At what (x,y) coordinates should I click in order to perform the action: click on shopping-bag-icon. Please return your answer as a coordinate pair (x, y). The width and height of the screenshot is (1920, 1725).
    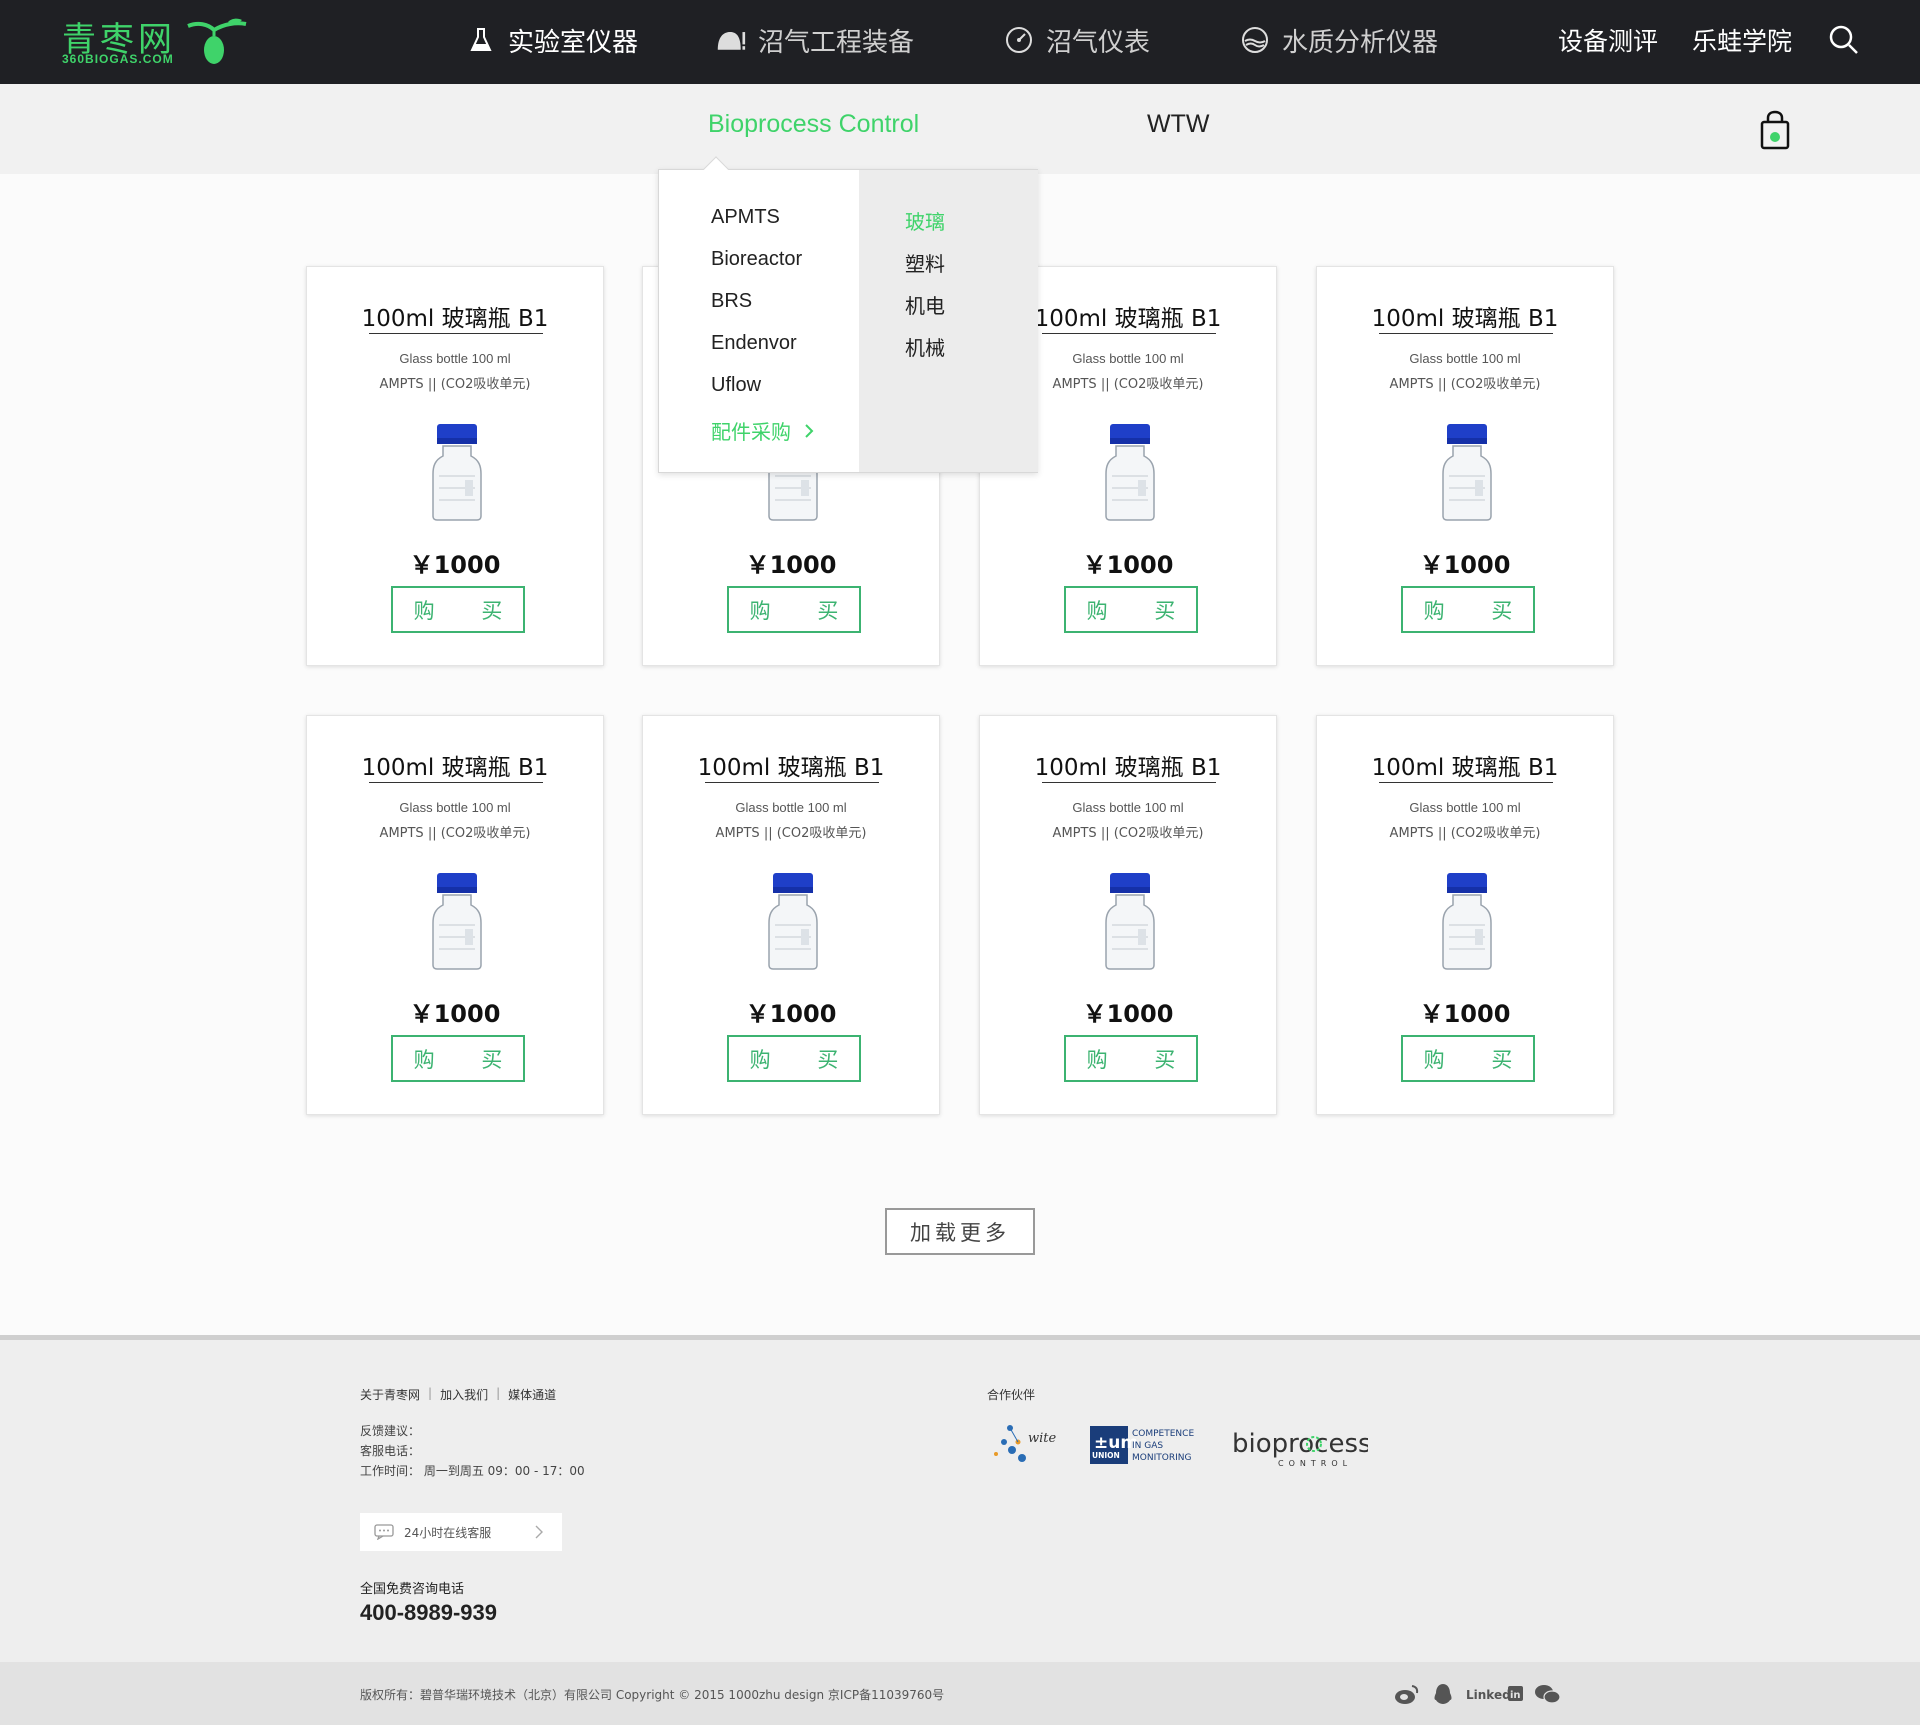
    Looking at the image, I should click on (1775, 130).